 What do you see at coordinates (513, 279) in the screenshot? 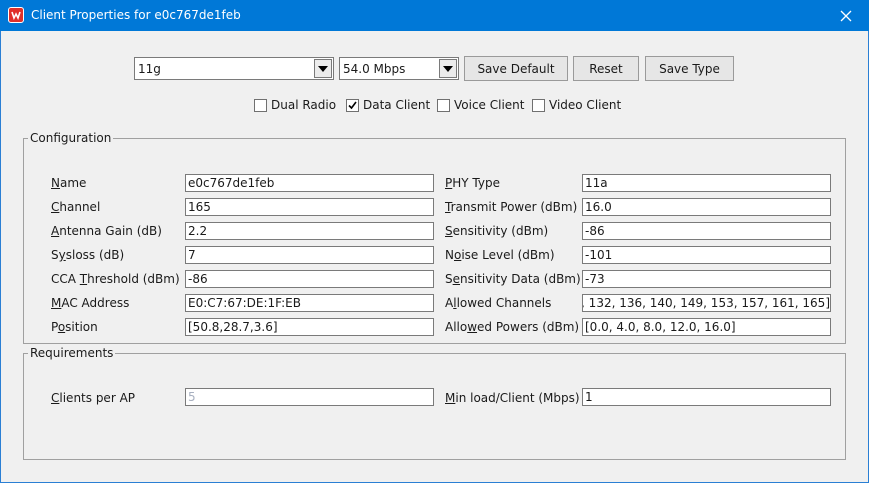
I see `sensitivity-data-label: Sensitivity Data (dBm)` at bounding box center [513, 279].